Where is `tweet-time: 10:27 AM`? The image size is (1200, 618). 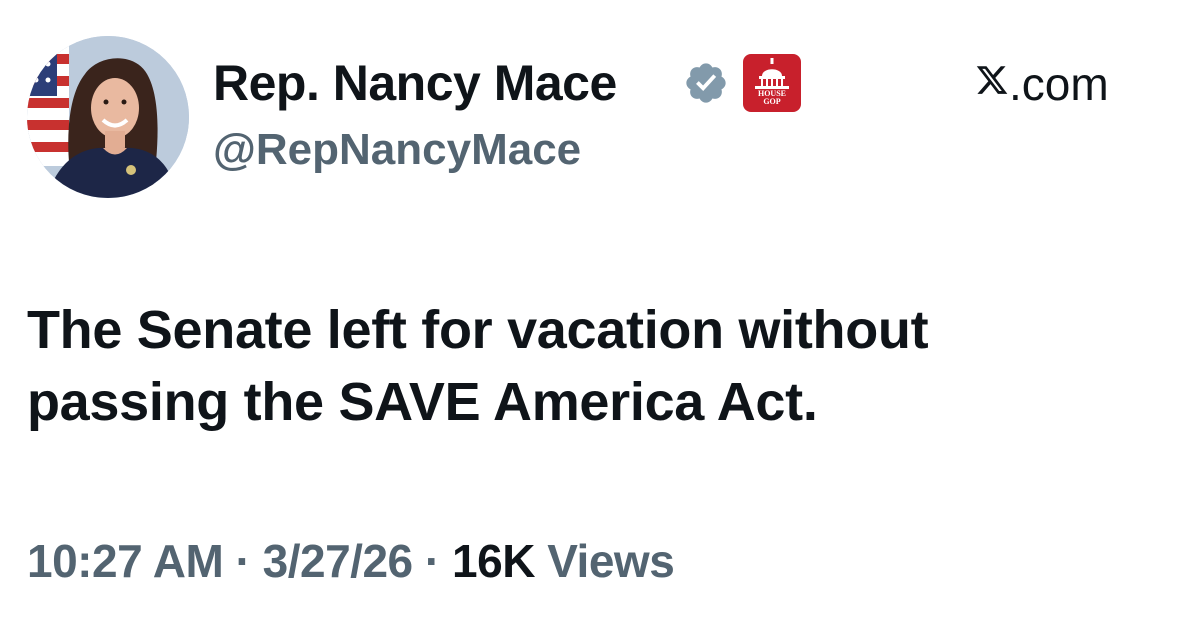 tweet-time: 10:27 AM is located at coordinates (125, 561).